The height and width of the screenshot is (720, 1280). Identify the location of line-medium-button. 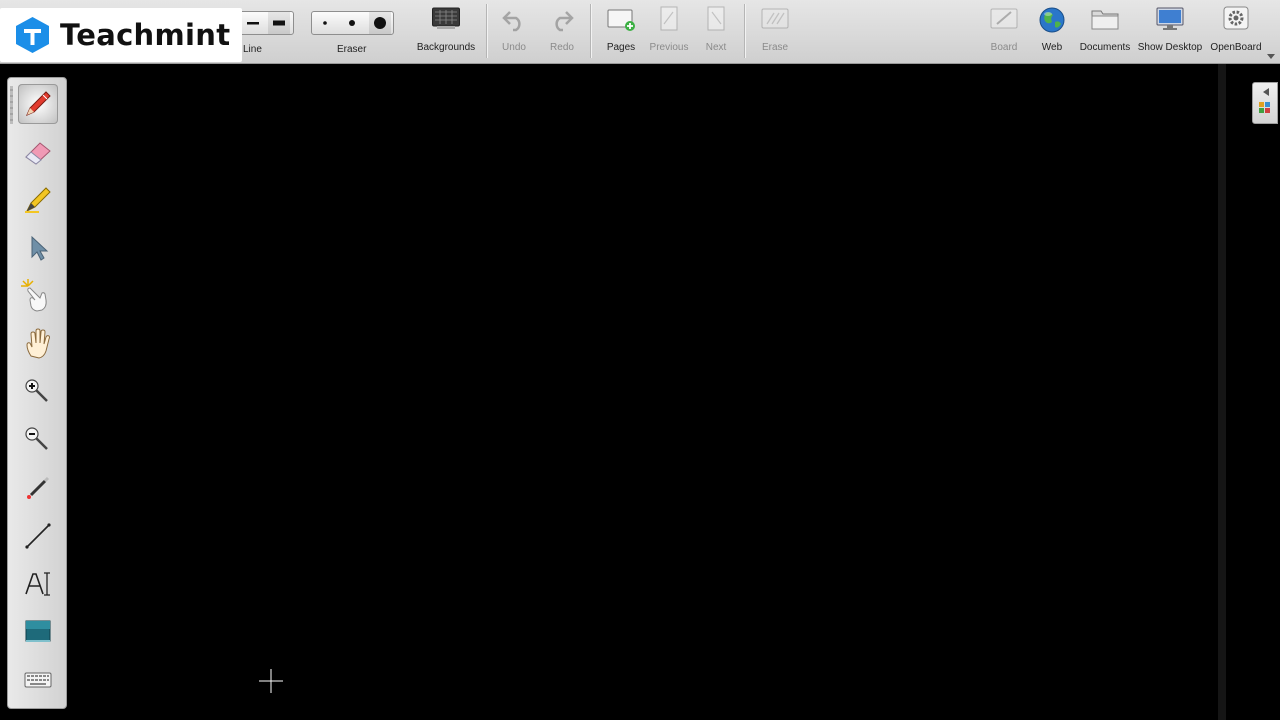
(253, 23).